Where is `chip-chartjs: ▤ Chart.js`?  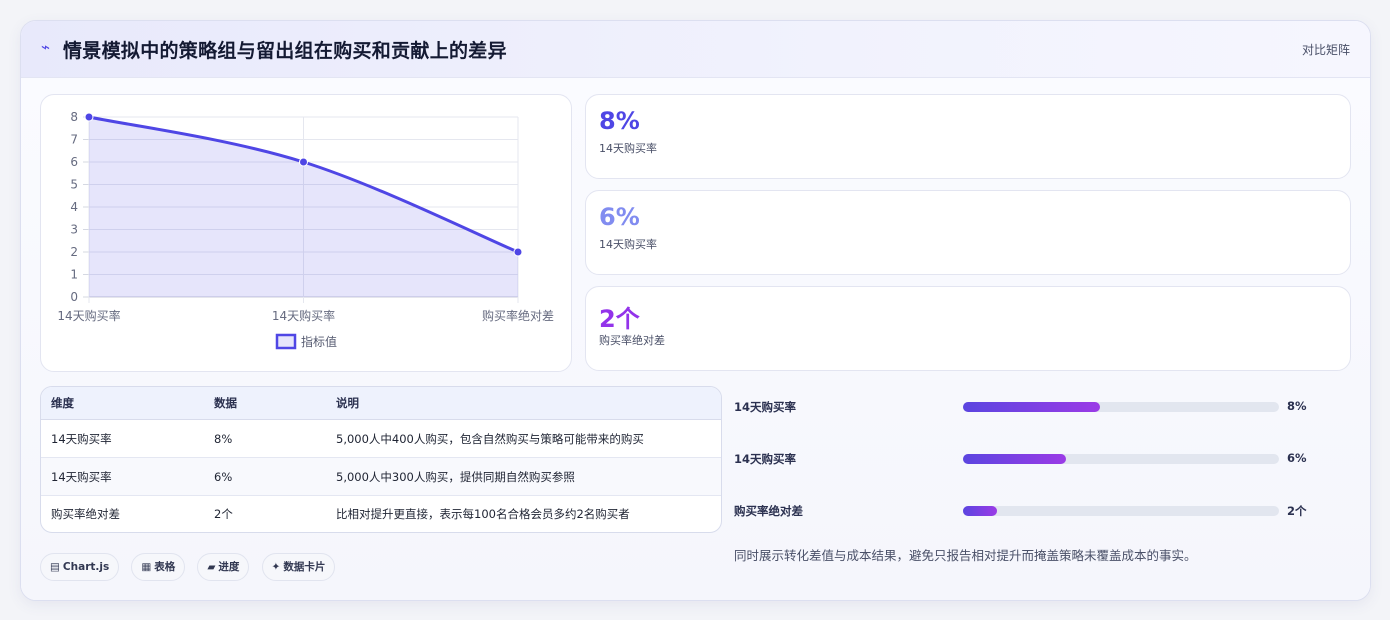 chip-chartjs: ▤ Chart.js is located at coordinates (80, 567).